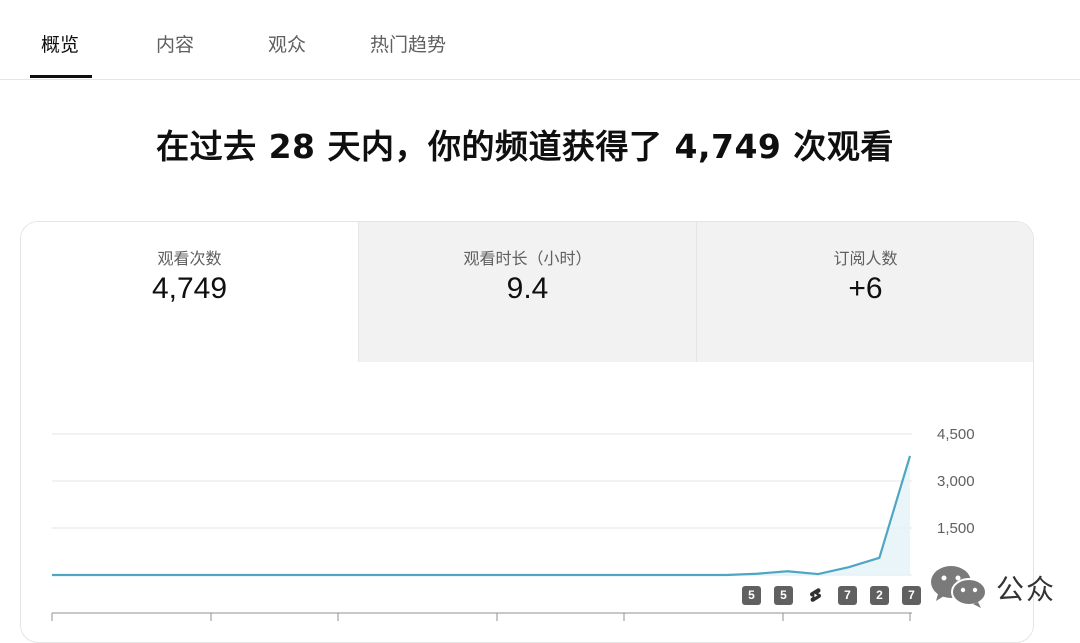  I want to click on metric-watch-time-value: 9.4, so click(527, 288).